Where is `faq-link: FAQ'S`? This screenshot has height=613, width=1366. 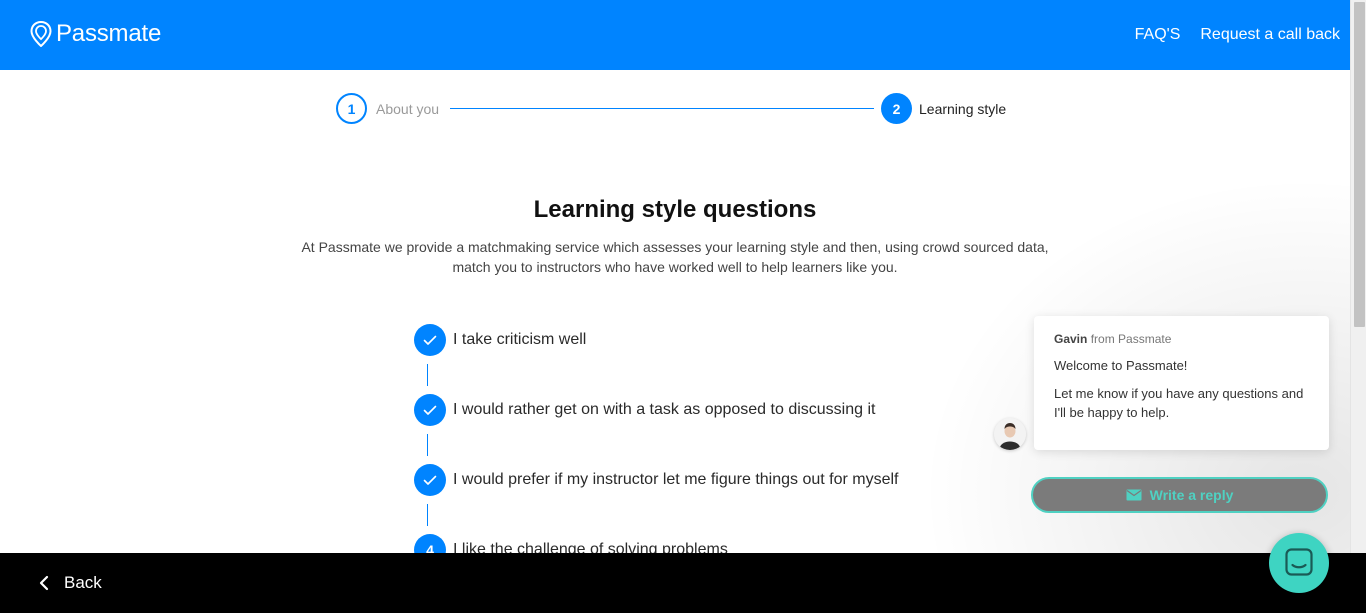 faq-link: FAQ'S is located at coordinates (1158, 35).